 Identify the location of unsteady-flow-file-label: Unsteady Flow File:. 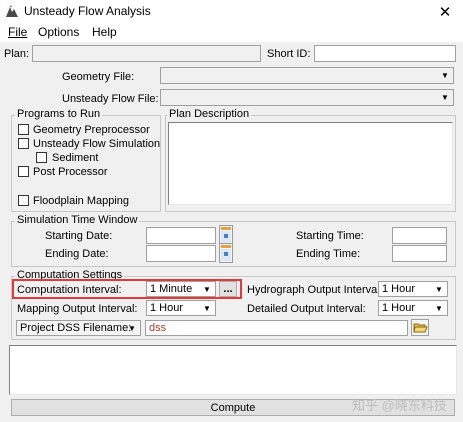
(110, 99).